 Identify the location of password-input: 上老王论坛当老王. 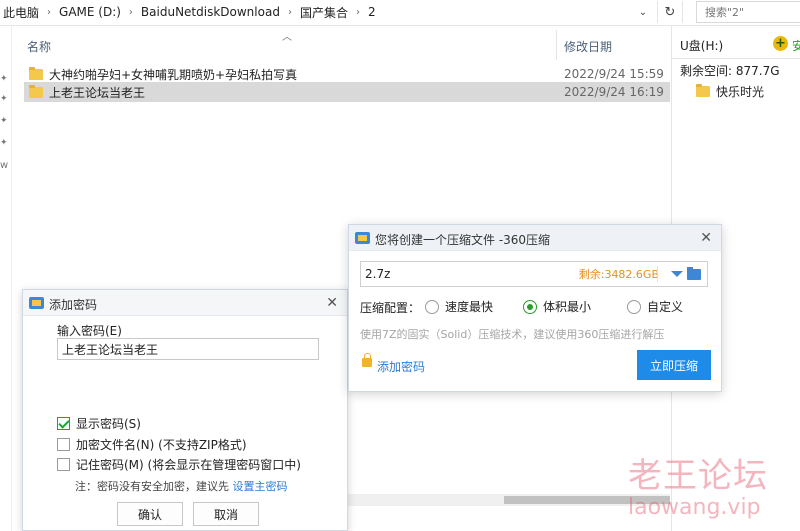
(188, 349).